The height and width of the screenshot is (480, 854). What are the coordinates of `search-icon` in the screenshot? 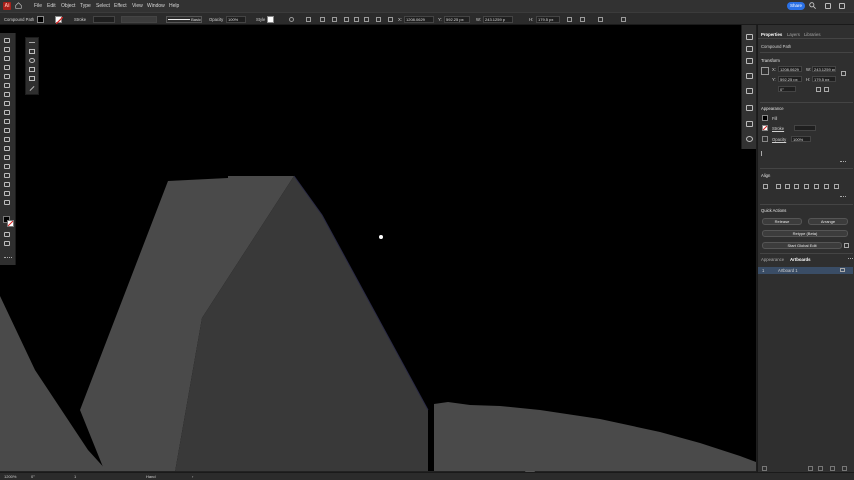 It's located at (812, 5).